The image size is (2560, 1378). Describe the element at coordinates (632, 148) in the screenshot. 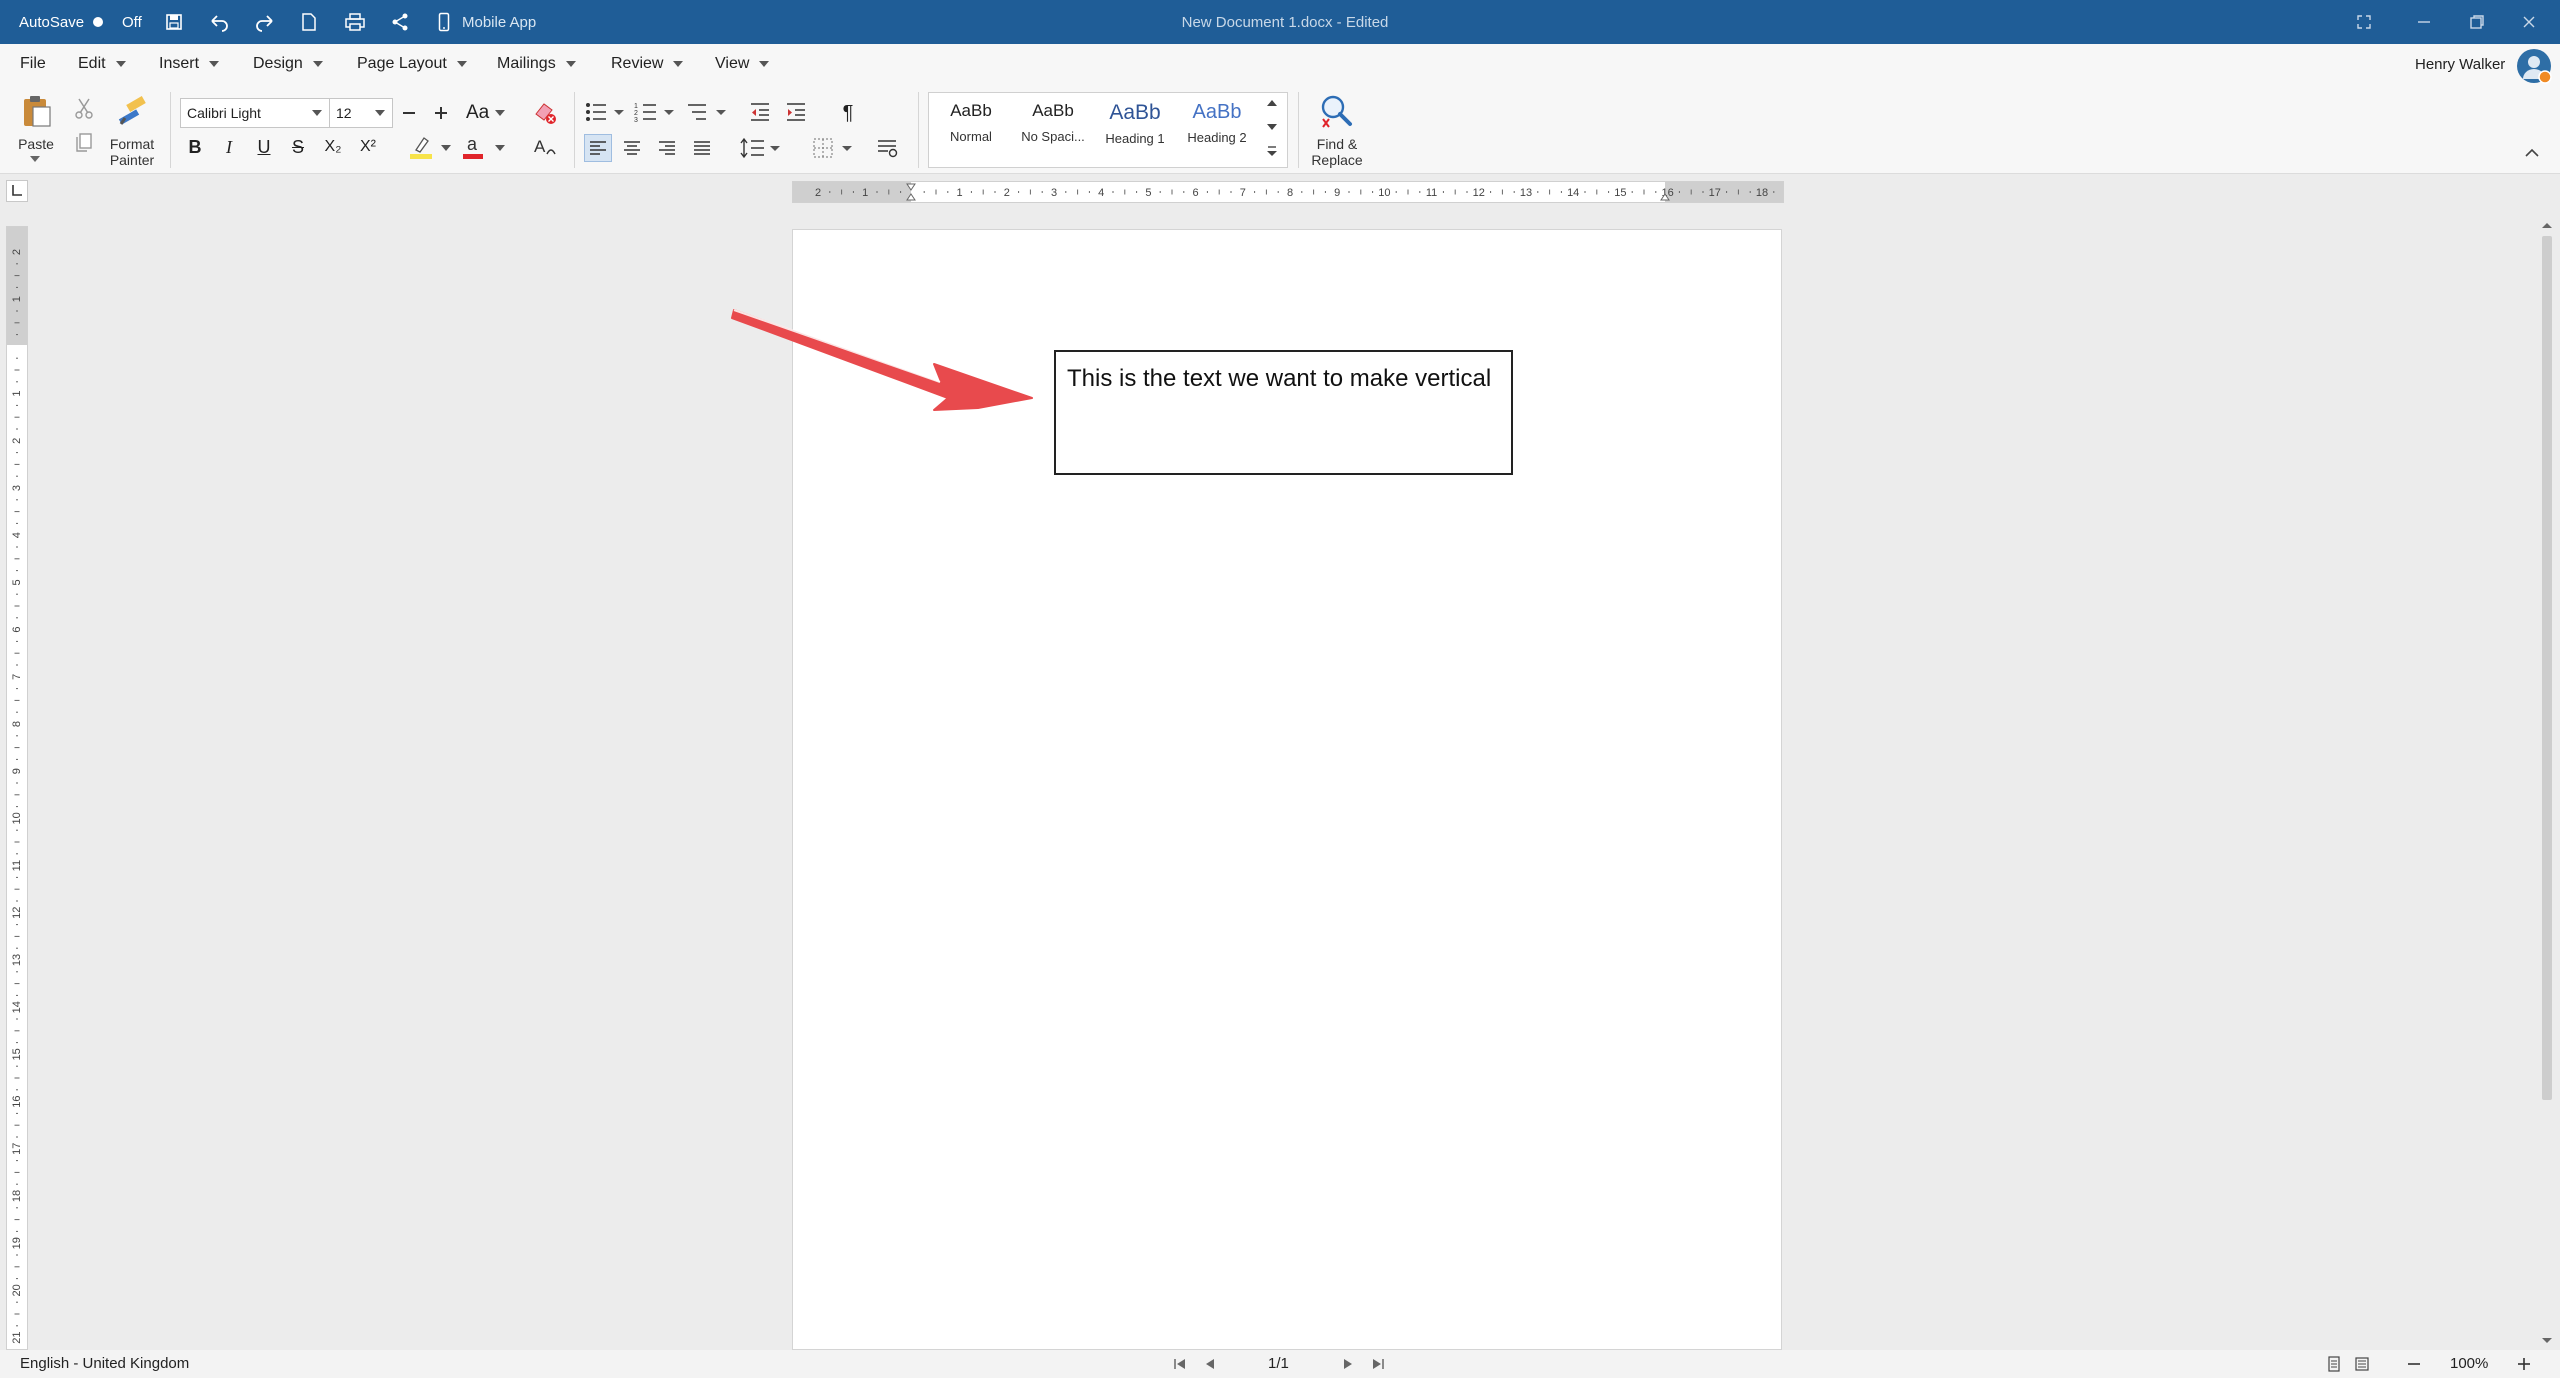

I see `align-center-icon` at that location.